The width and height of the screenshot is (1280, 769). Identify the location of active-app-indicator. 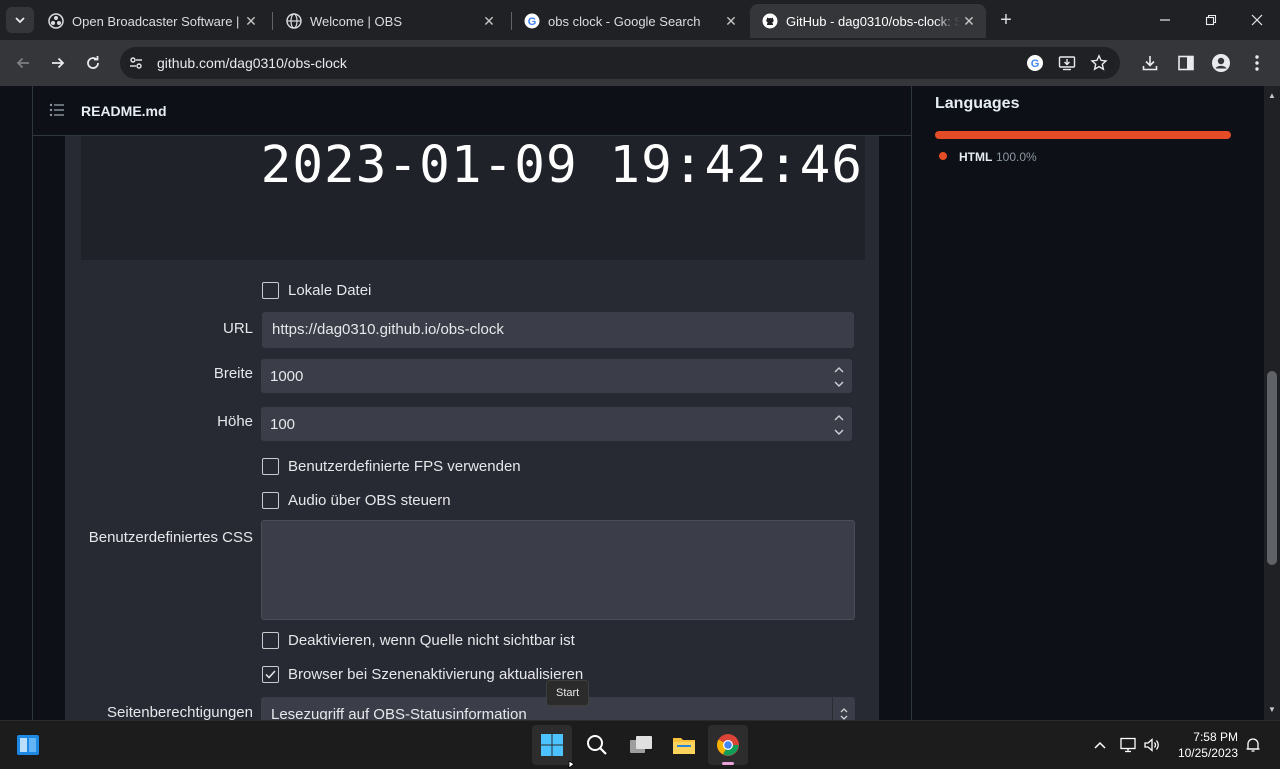
(728, 763).